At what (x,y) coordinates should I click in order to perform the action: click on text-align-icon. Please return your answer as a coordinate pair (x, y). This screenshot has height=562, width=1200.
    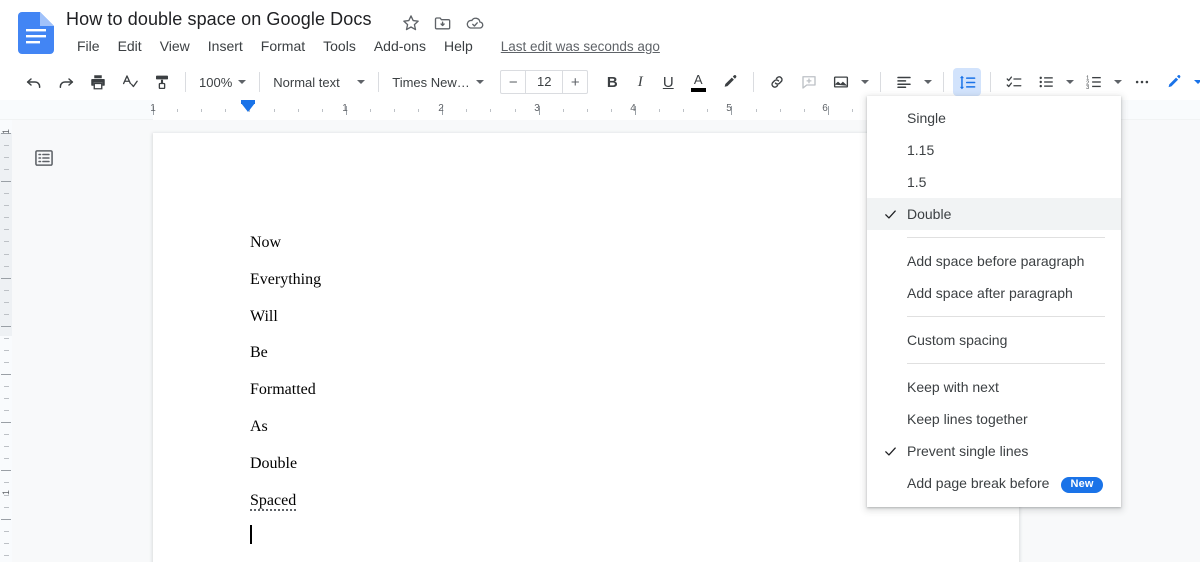
    Looking at the image, I should click on (904, 82).